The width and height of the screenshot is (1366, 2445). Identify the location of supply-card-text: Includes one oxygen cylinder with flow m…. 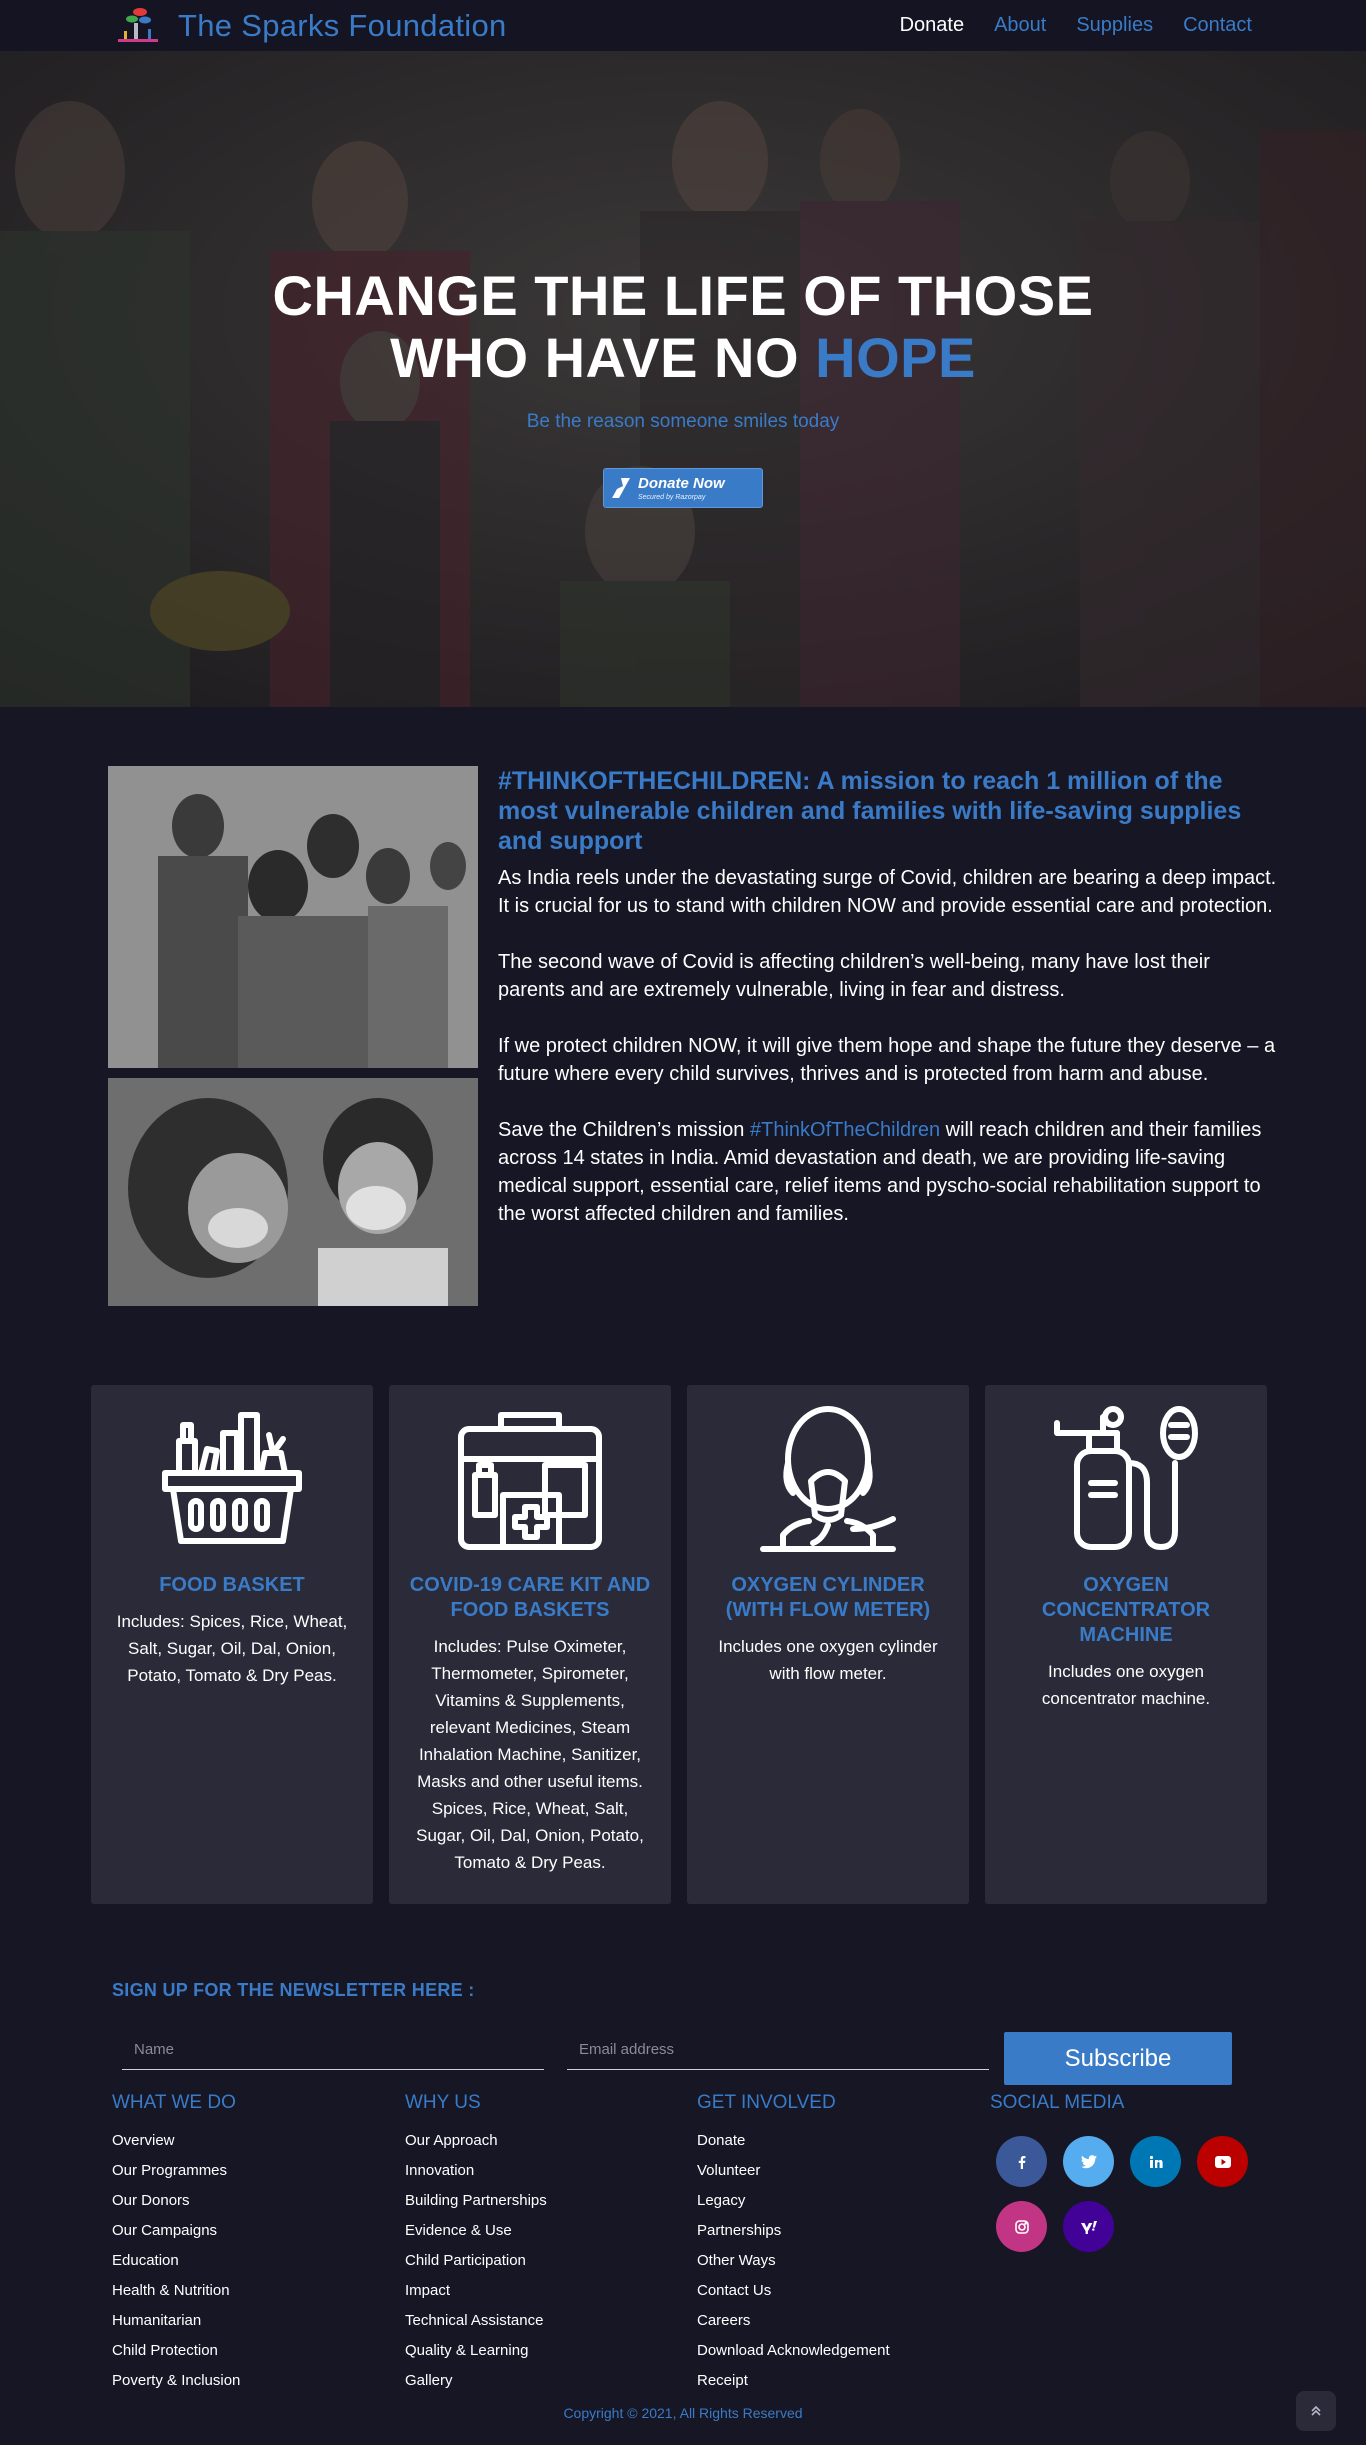
(828, 1660).